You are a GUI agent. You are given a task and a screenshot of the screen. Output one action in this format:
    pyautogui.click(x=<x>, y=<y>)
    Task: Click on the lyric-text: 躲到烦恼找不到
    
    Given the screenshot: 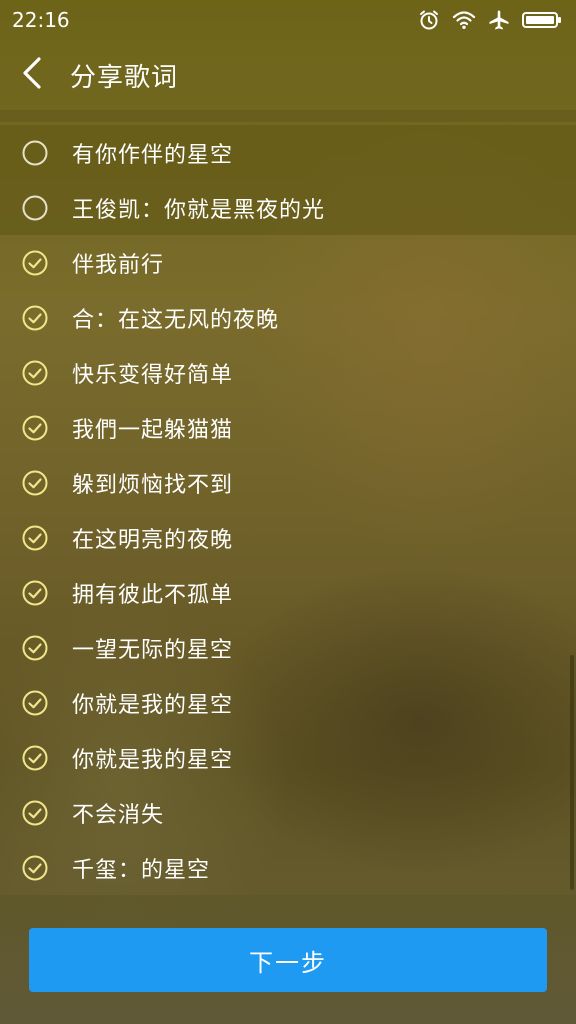 What is the action you would take?
    pyautogui.click(x=153, y=485)
    